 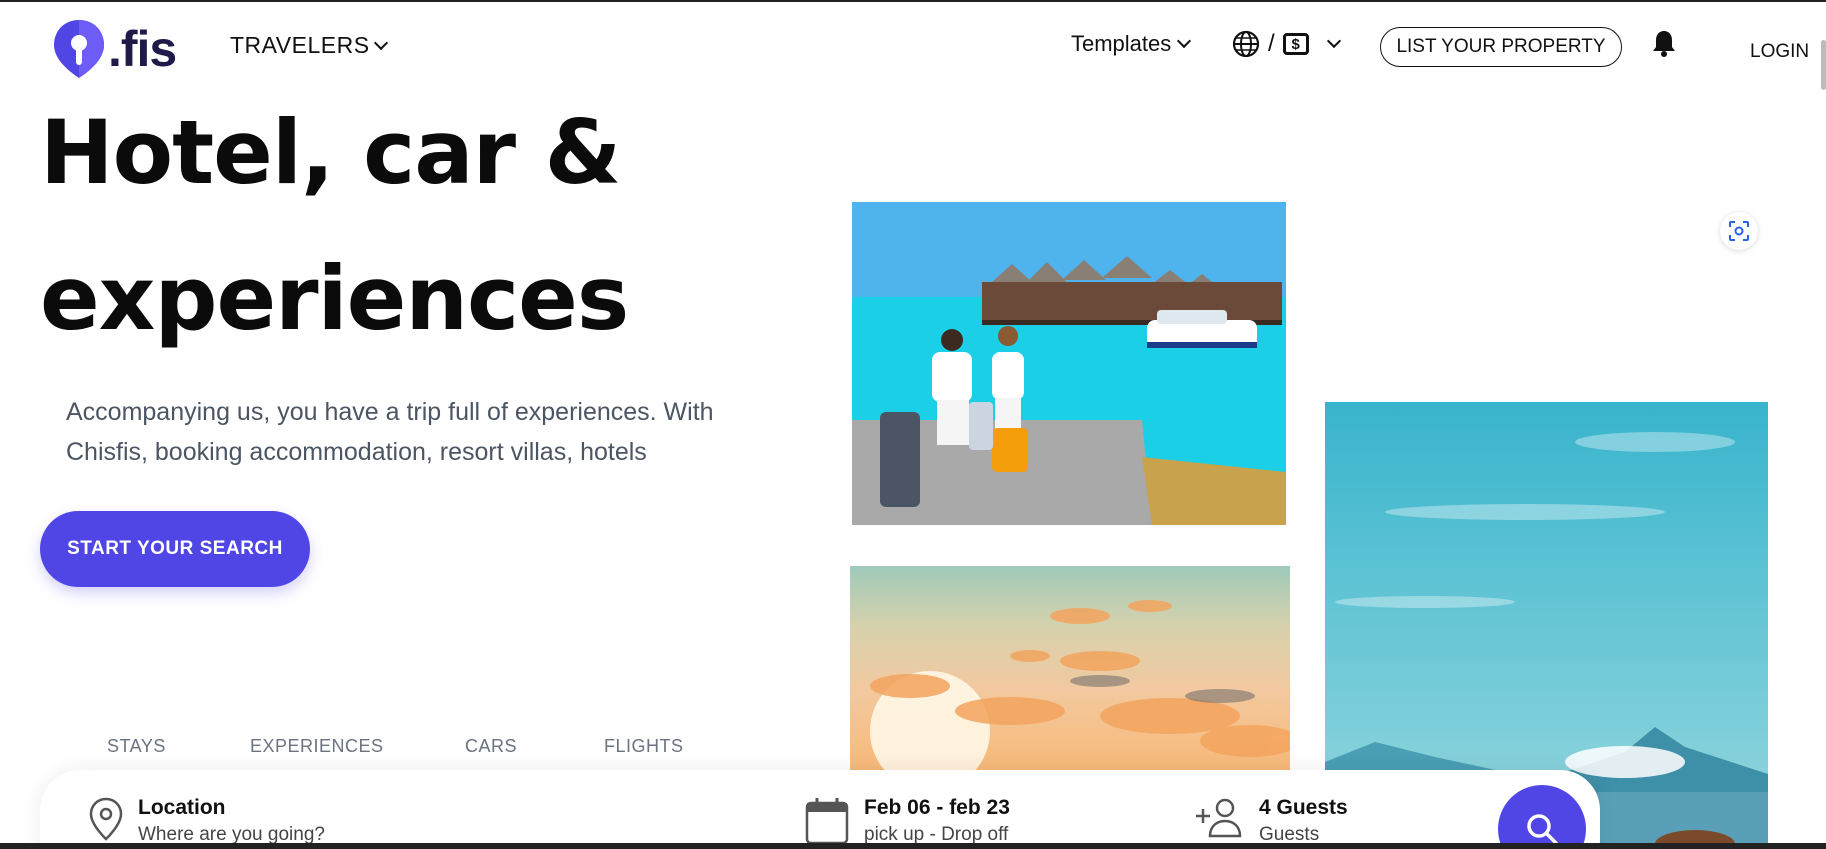 I want to click on templates-label: Templates, so click(x=1121, y=43).